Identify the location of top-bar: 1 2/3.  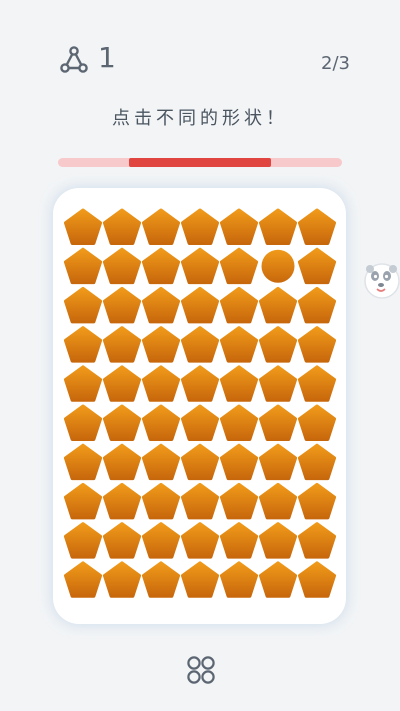
(200, 50).